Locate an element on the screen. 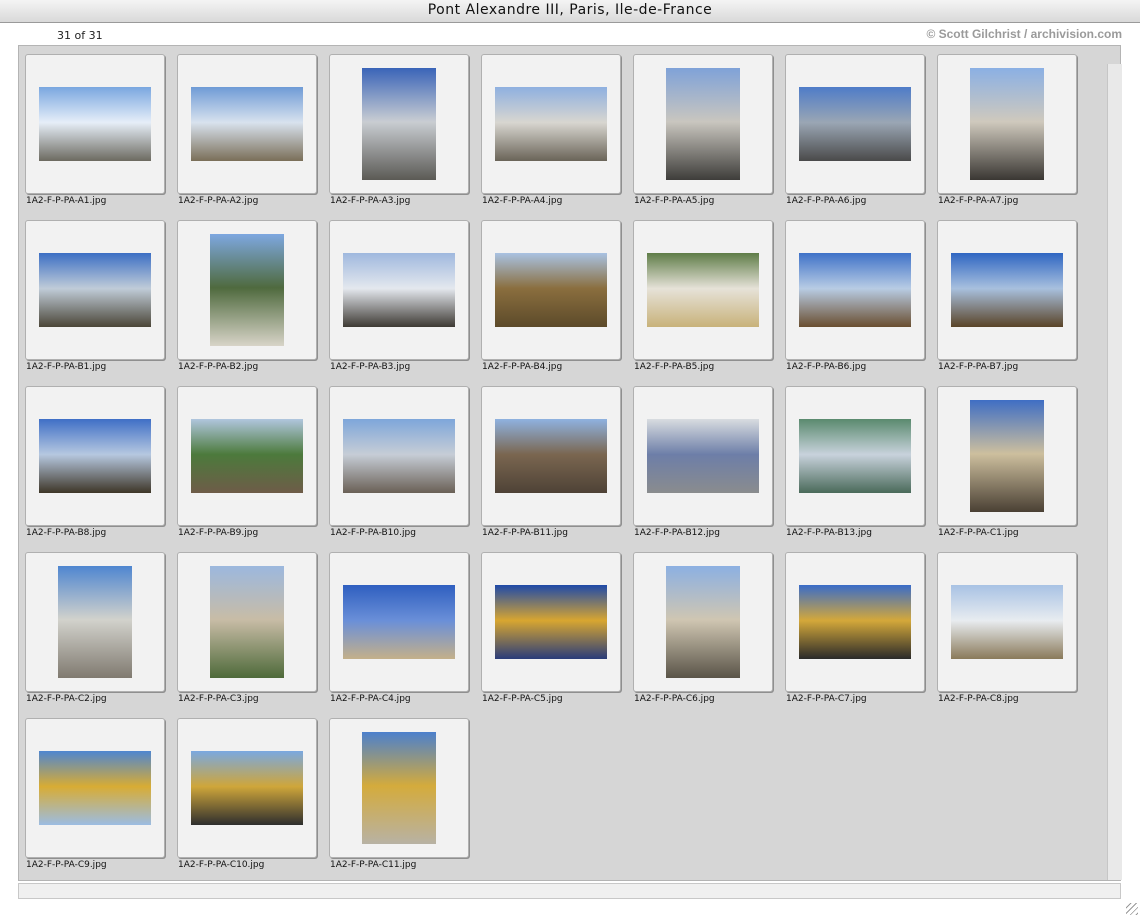 This screenshot has width=1140, height=917. thumbnail-item: 1A2-F-P-PA-A4.jpg is located at coordinates (551, 129).